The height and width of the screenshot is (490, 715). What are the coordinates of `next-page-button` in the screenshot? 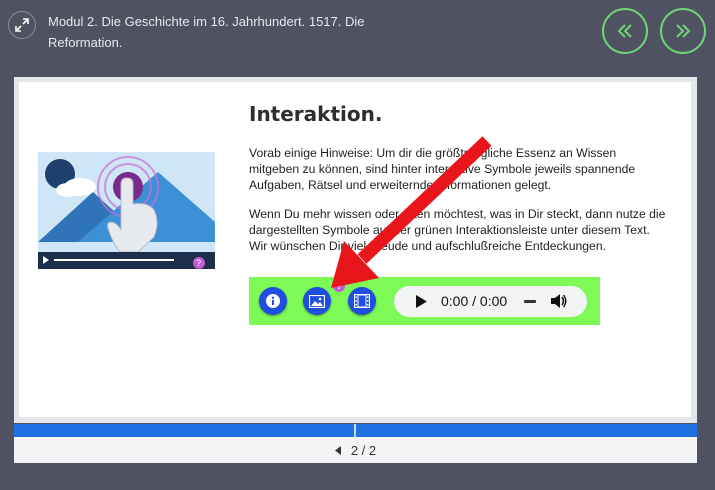 It's located at (683, 31).